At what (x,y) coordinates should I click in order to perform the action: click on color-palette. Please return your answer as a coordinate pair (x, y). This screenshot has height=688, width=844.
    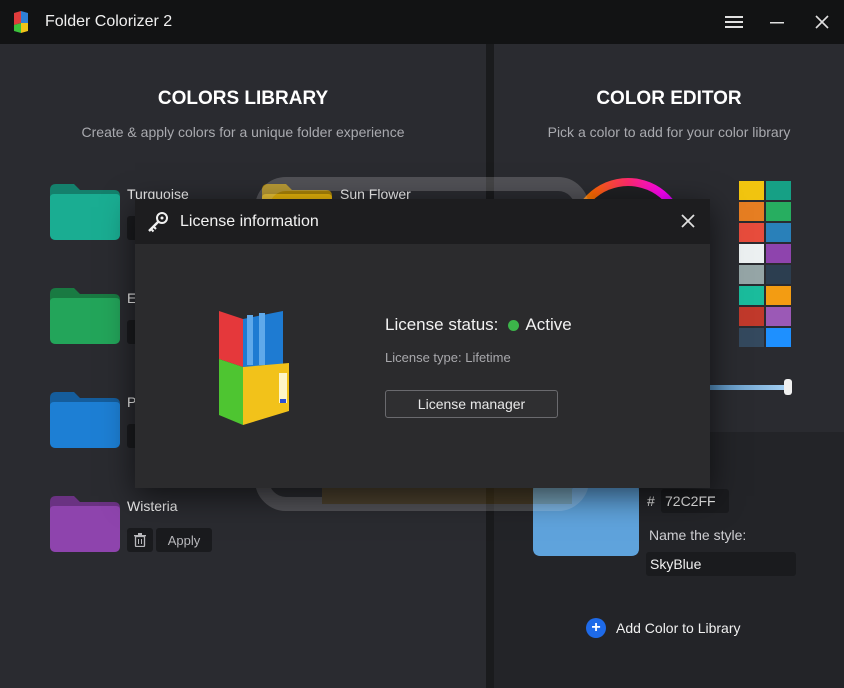
    Looking at the image, I should click on (765, 264).